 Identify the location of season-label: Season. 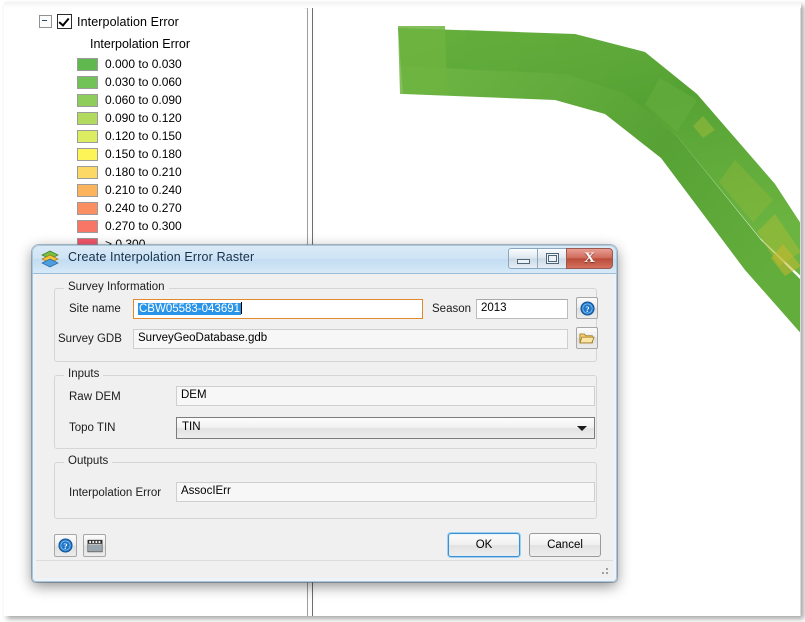
(452, 309).